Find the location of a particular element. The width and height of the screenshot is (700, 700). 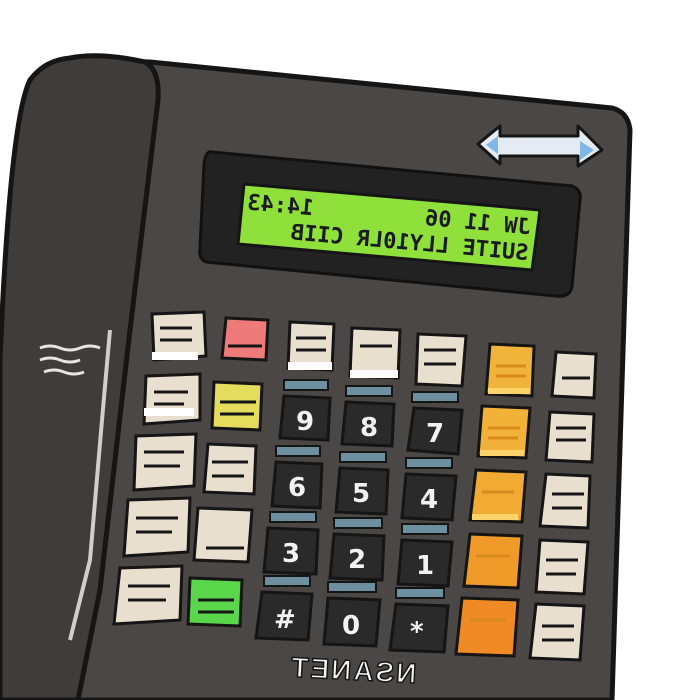

green-button is located at coordinates (215, 602).